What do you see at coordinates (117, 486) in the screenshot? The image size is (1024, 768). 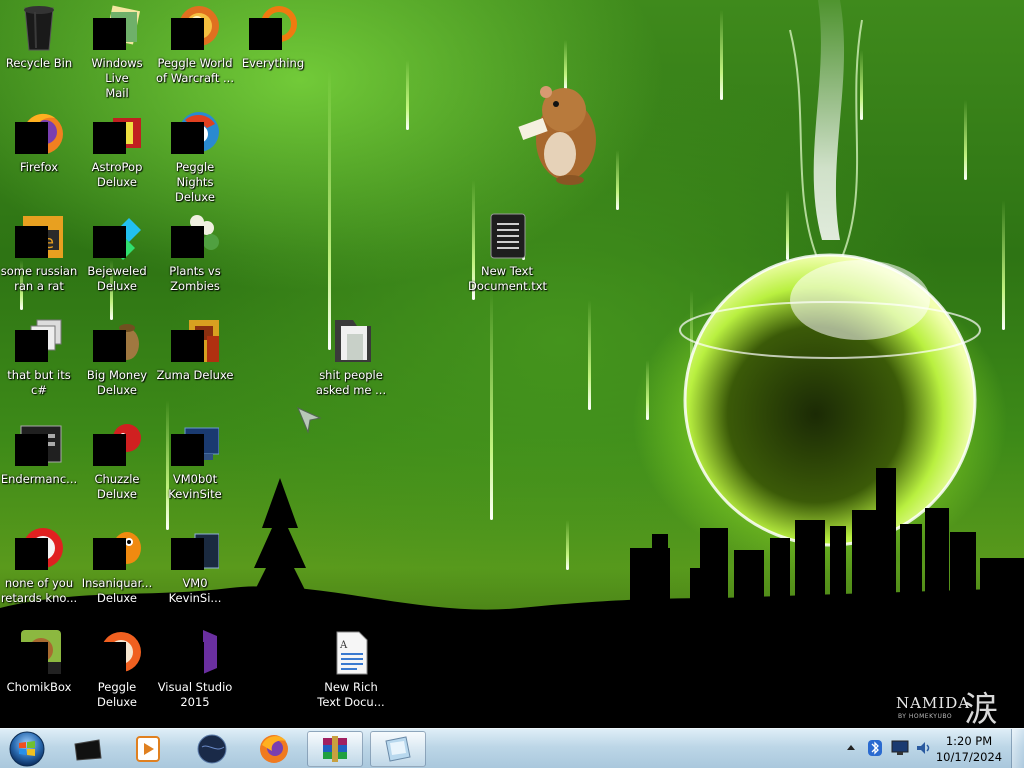 I see `desktop-icon-label: Chuzzle Deluxe` at bounding box center [117, 486].